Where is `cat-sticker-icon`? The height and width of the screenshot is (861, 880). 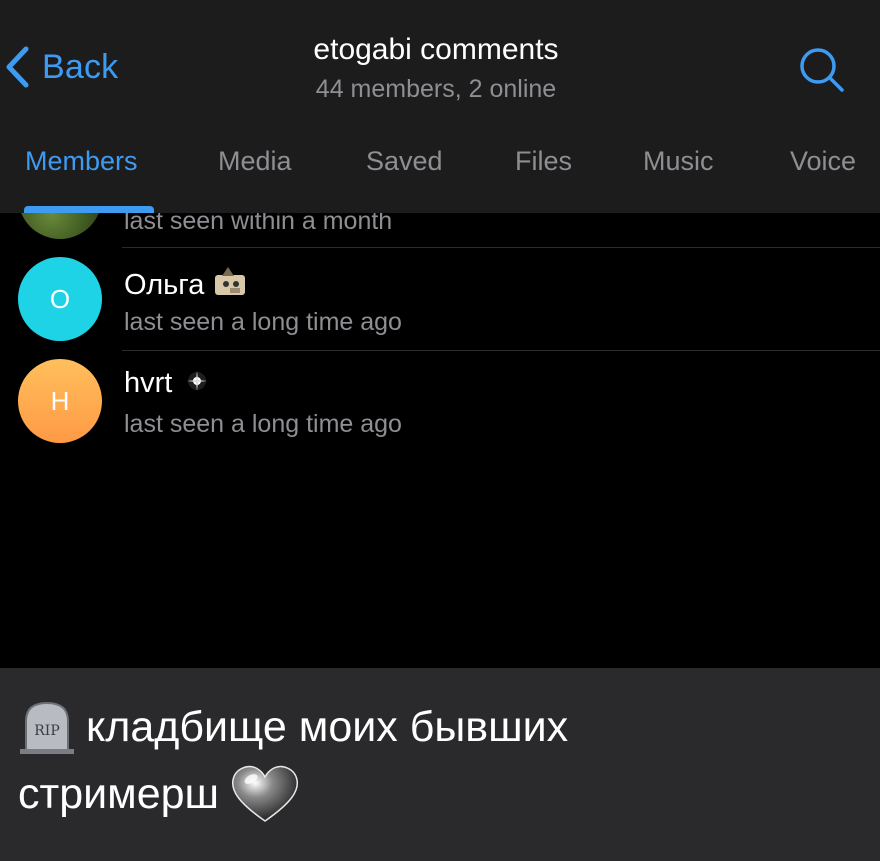
cat-sticker-icon is located at coordinates (231, 285).